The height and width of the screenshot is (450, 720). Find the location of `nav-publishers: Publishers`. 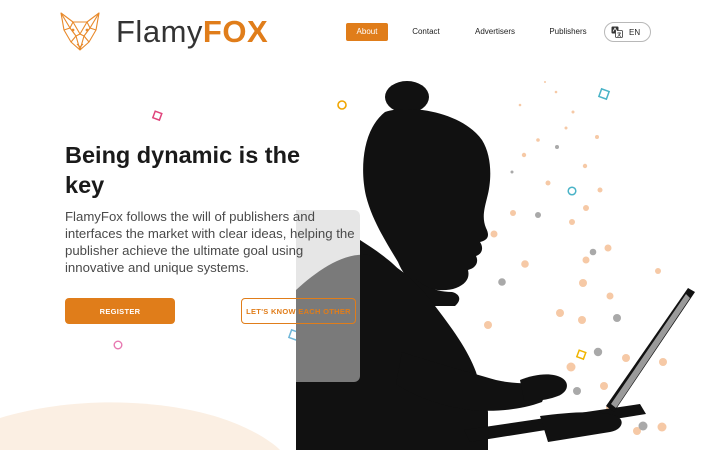

nav-publishers: Publishers is located at coordinates (568, 32).